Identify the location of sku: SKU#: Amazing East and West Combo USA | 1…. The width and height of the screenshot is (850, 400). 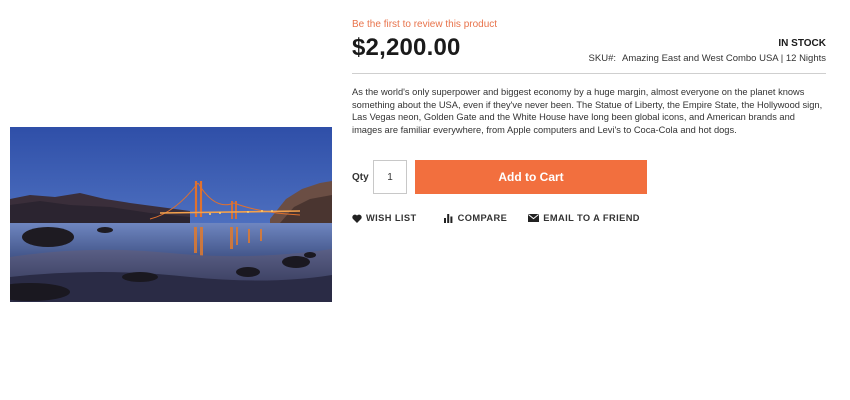
(707, 58).